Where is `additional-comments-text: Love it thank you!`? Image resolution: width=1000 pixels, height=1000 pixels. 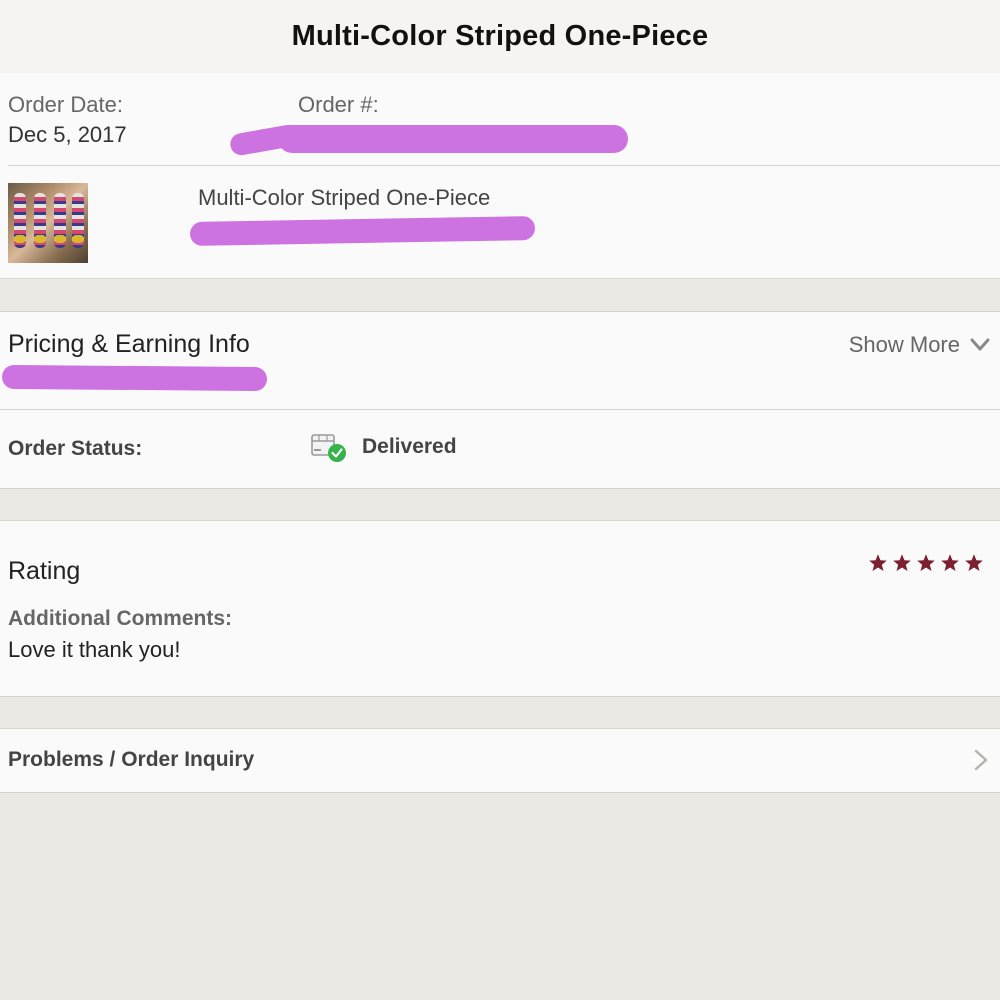 additional-comments-text: Love it thank you! is located at coordinates (94, 649).